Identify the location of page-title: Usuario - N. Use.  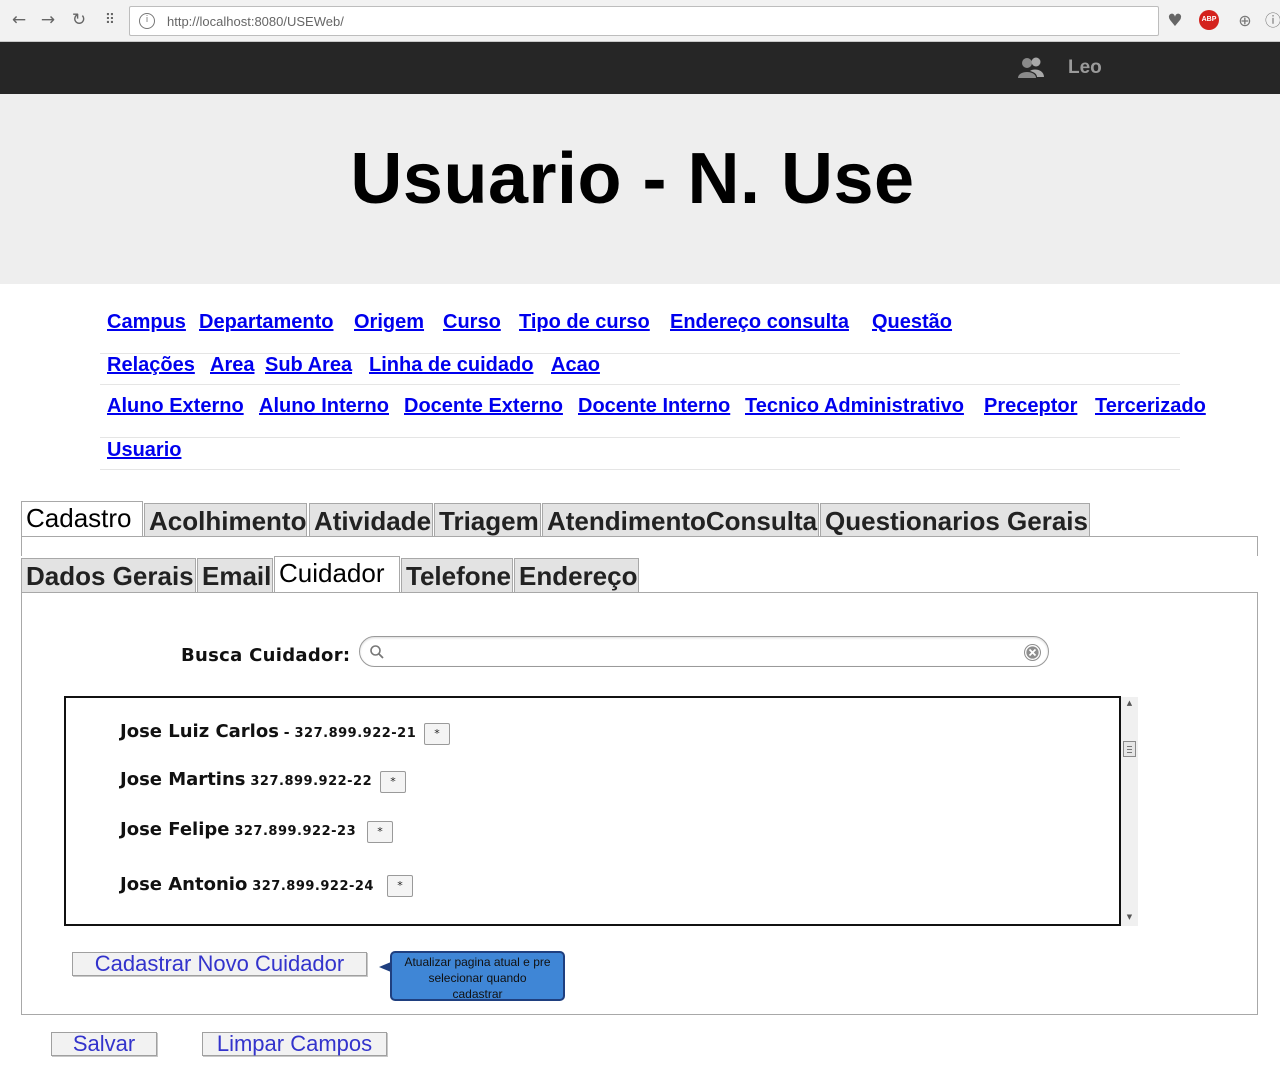
(632, 179).